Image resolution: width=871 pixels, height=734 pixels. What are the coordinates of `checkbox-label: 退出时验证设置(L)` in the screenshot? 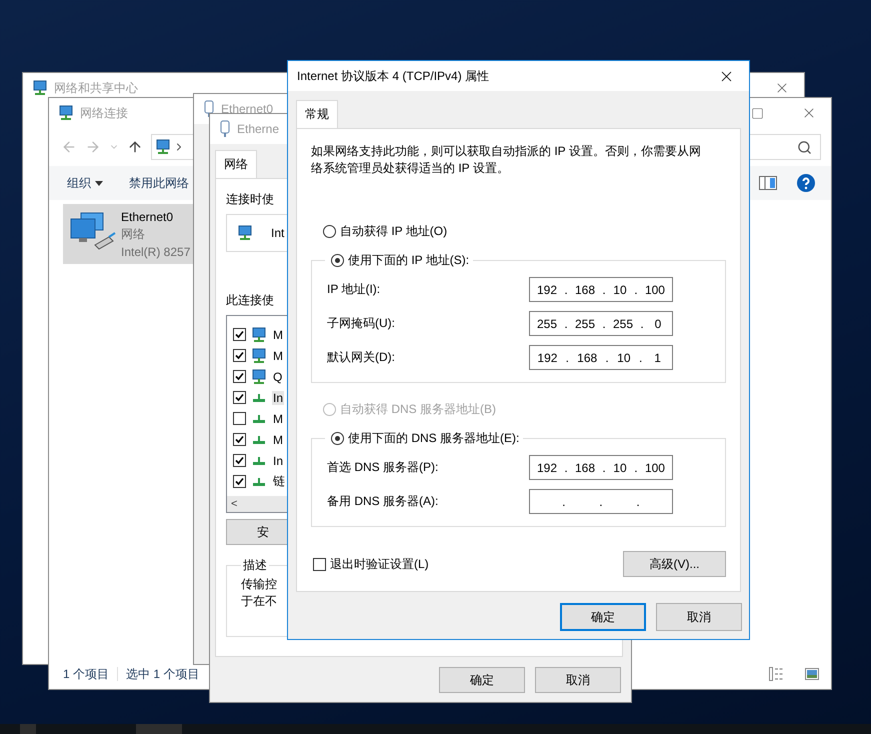 It's located at (379, 564).